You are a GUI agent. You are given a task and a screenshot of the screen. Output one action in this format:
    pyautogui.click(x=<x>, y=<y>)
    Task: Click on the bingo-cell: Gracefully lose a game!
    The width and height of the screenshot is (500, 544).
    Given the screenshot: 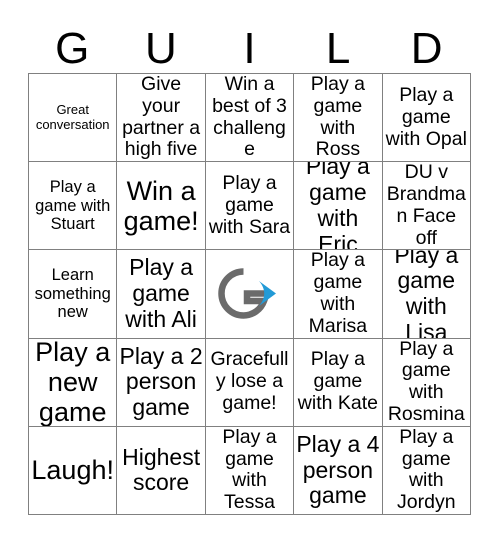 What is the action you would take?
    pyautogui.click(x=250, y=382)
    